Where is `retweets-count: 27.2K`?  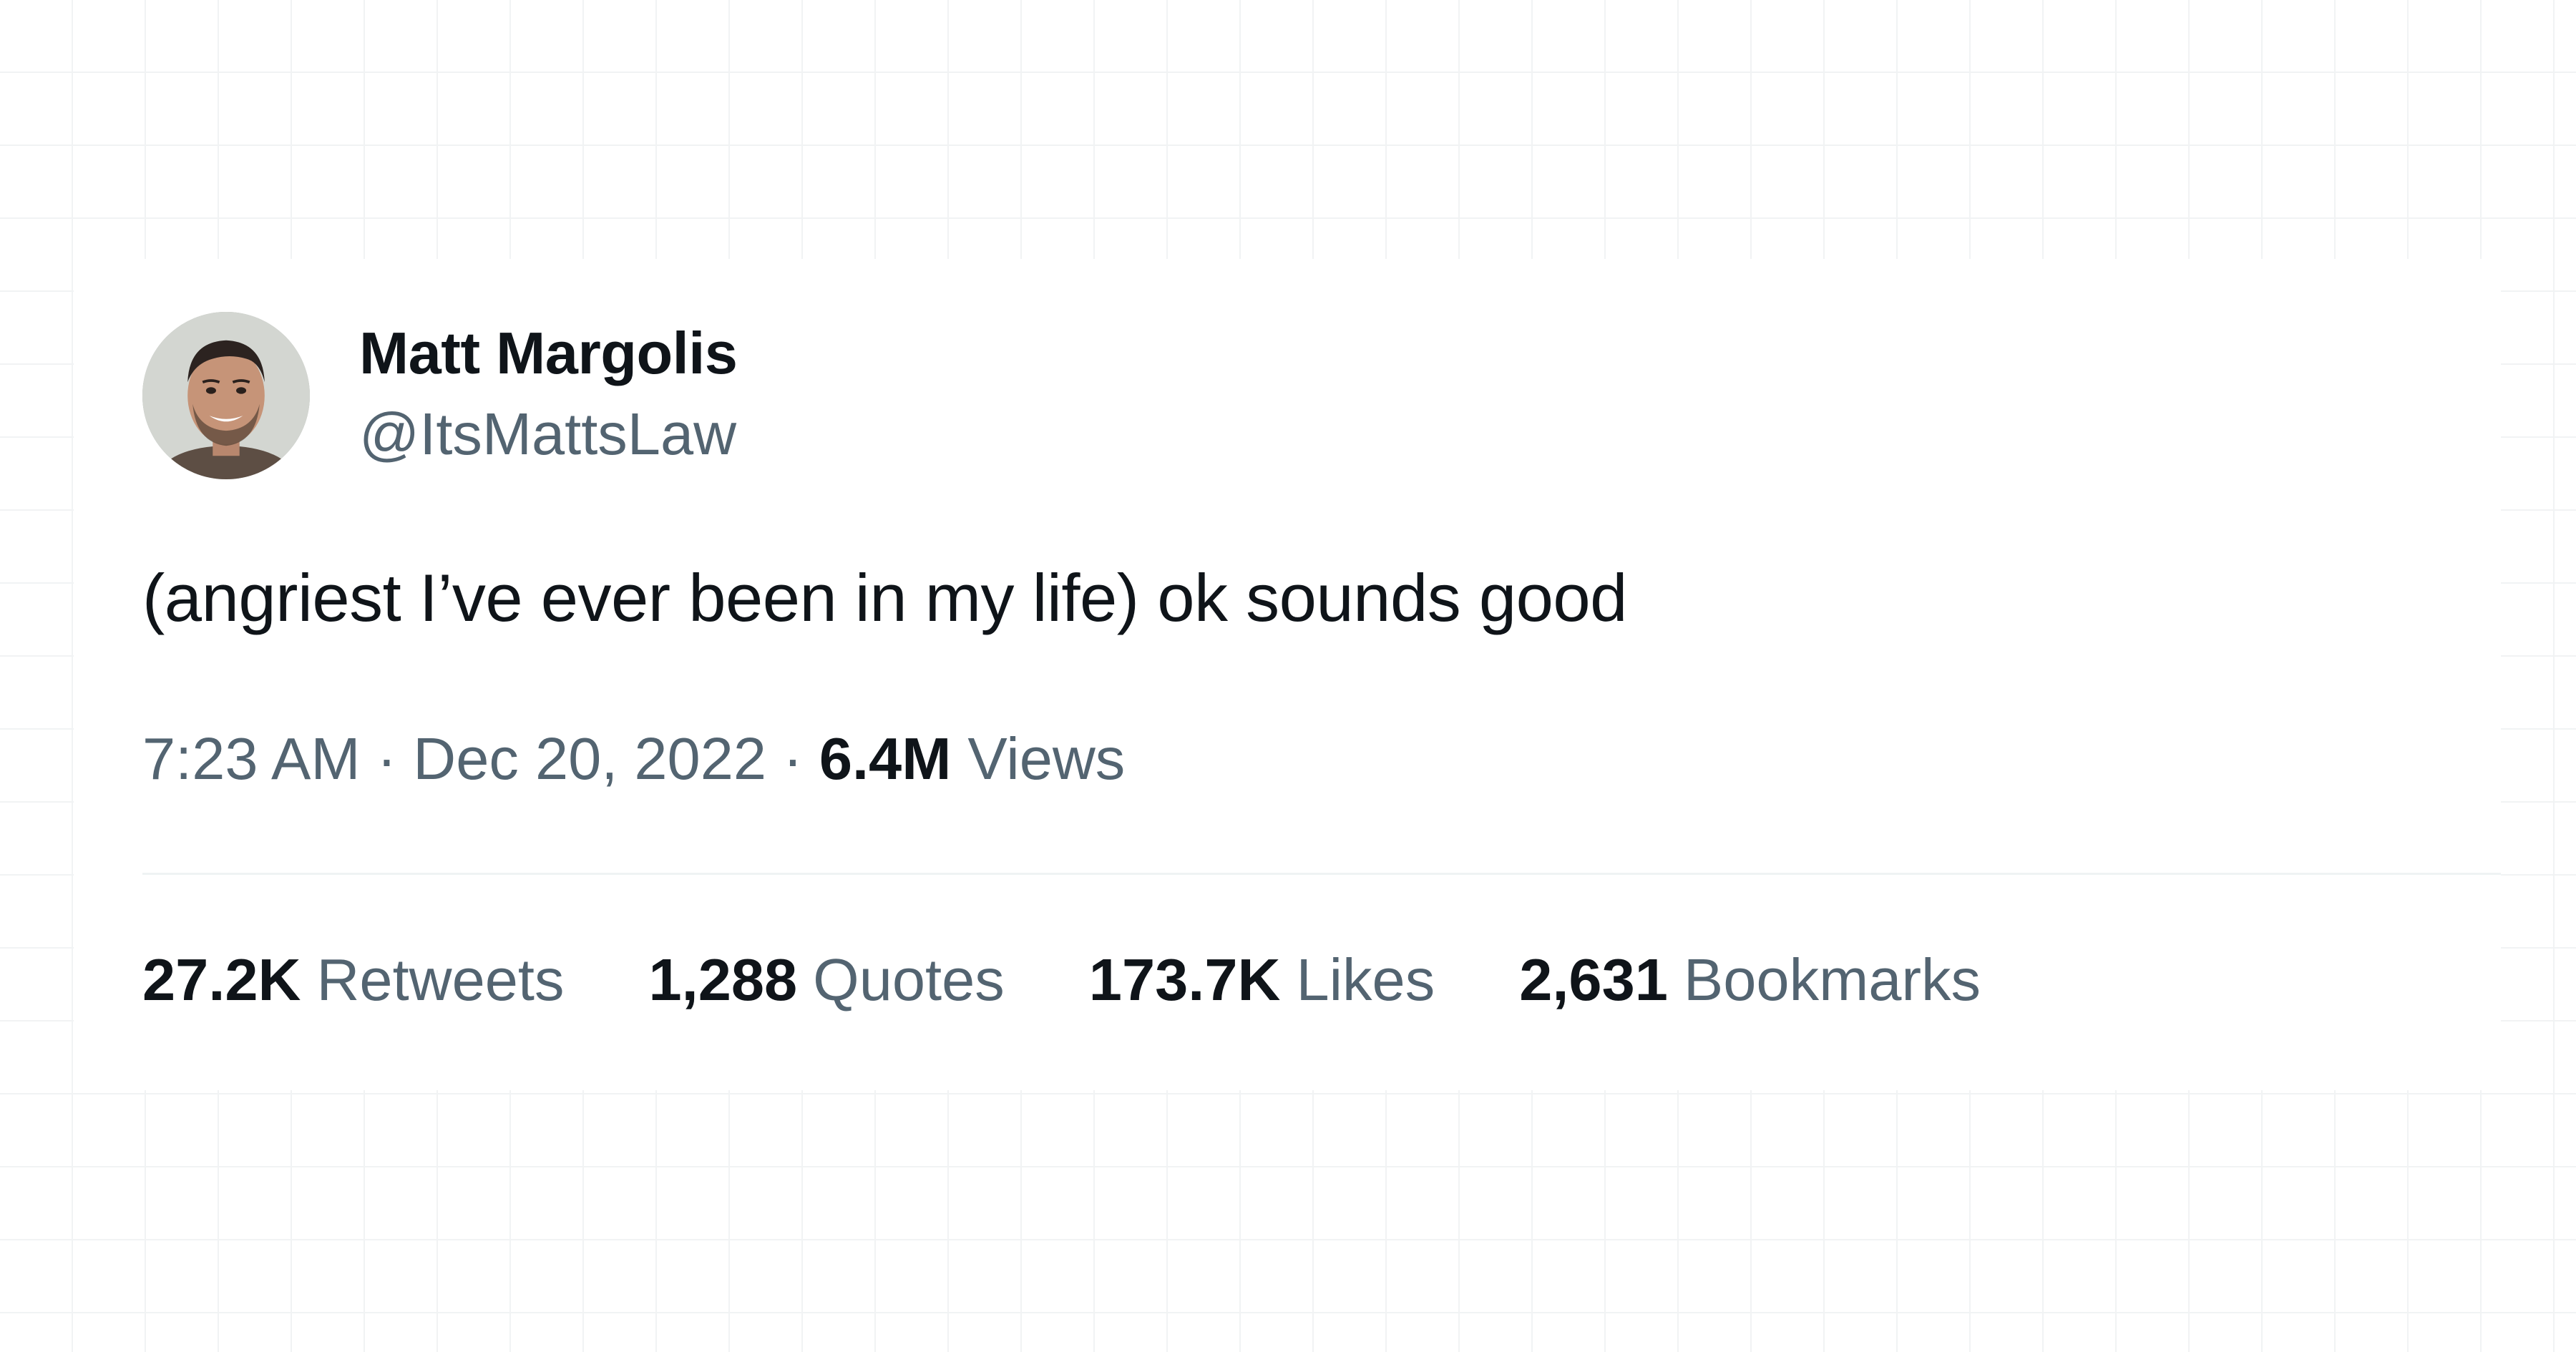 retweets-count: 27.2K is located at coordinates (221, 980).